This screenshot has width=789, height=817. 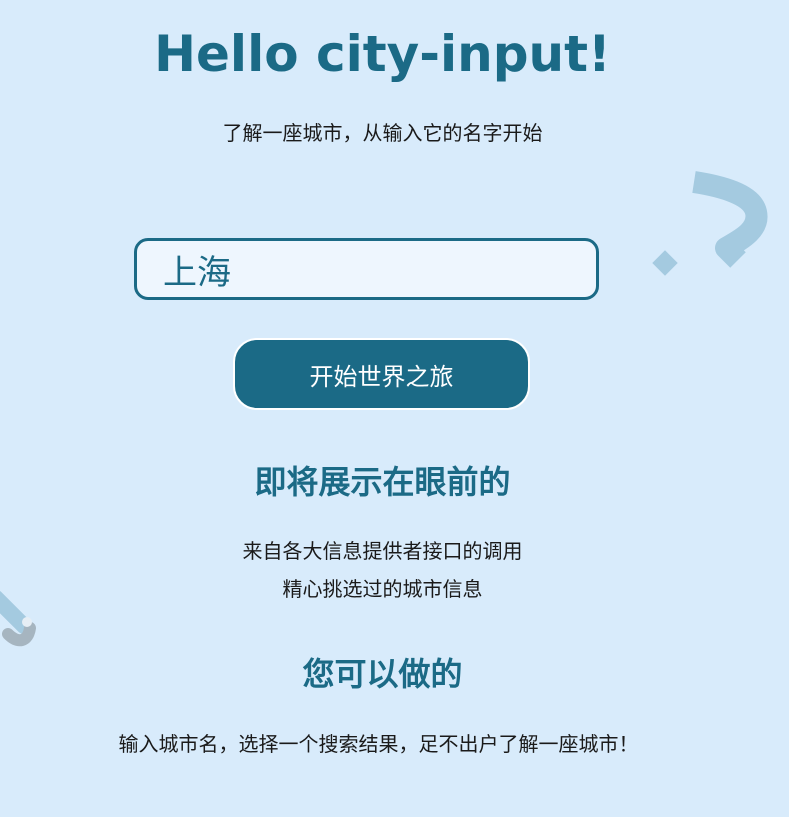 I want to click on question-mark-icon, so click(x=710, y=223).